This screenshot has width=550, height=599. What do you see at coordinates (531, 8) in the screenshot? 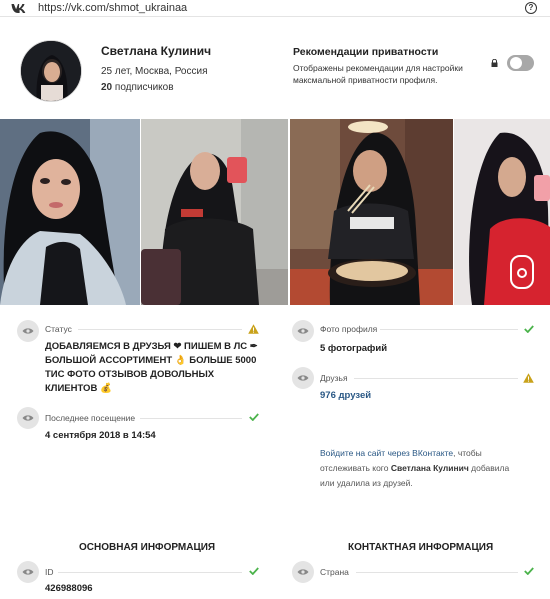
I see `help-icon: ?` at bounding box center [531, 8].